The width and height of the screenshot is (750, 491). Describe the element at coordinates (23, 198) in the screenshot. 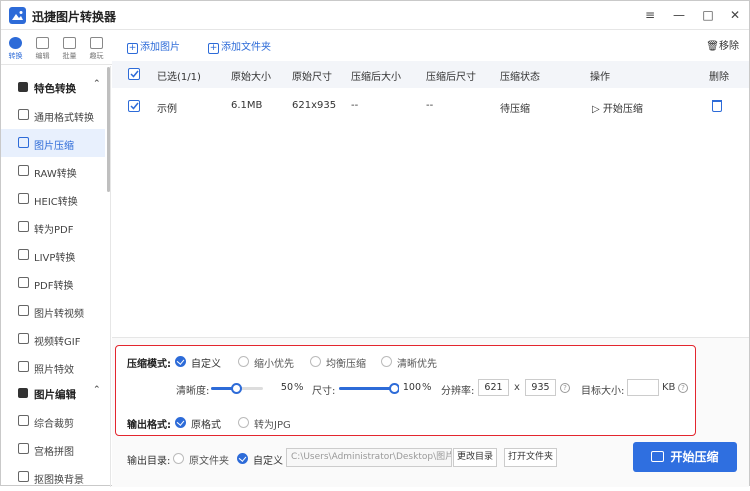

I see `heic-icon` at that location.